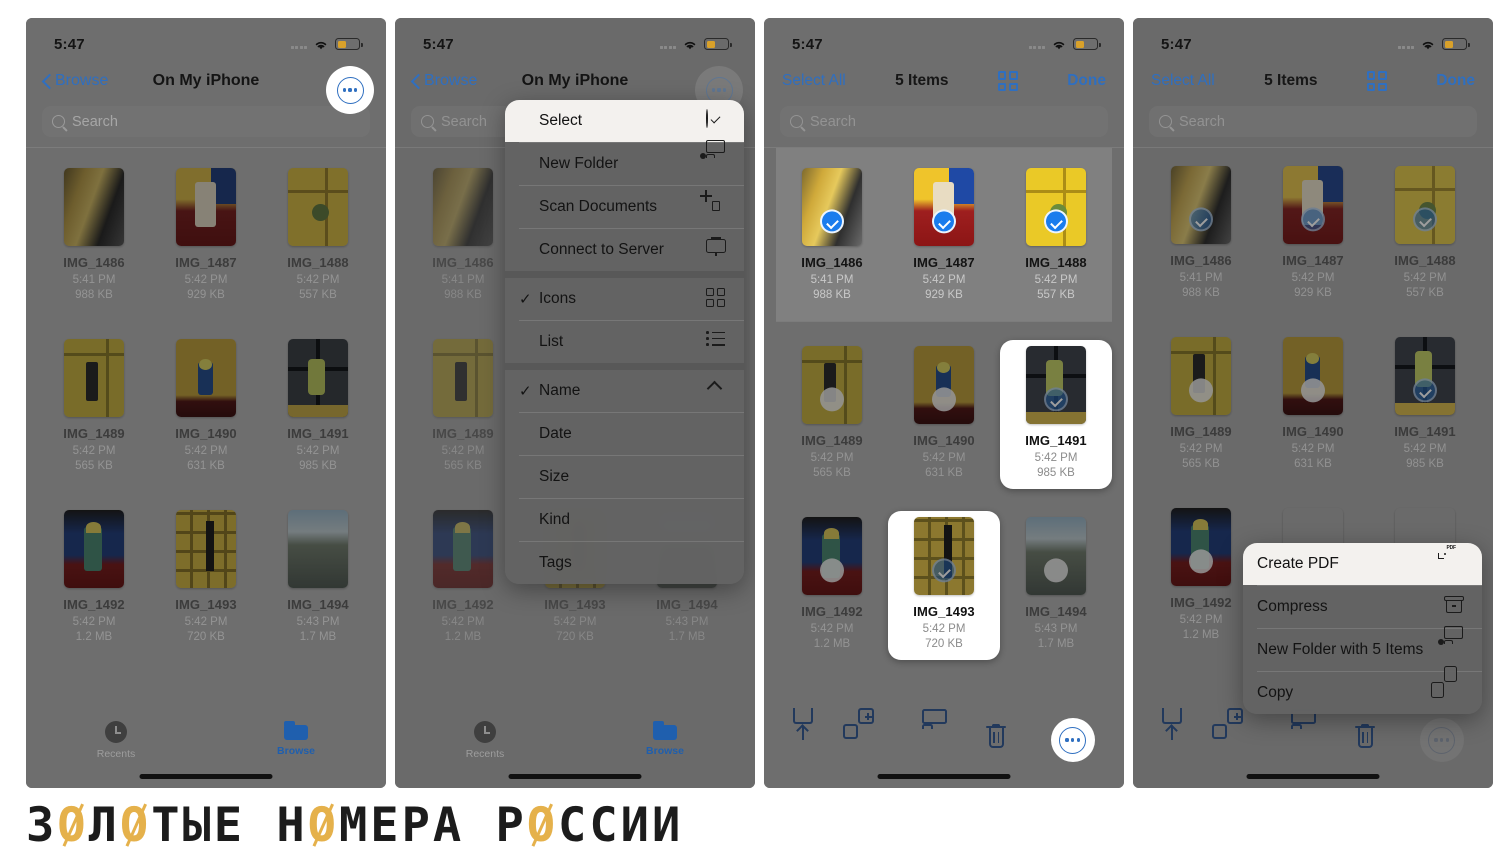  What do you see at coordinates (944, 295) in the screenshot?
I see `file-size: 929 KB` at bounding box center [944, 295].